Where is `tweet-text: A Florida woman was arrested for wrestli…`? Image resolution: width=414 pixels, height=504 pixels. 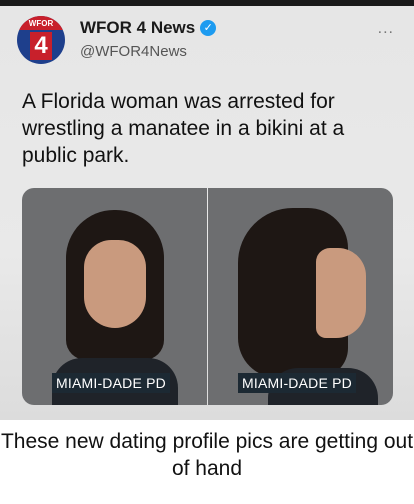
tweet-text: A Florida woman was arrested for wrestli… is located at coordinates (183, 128).